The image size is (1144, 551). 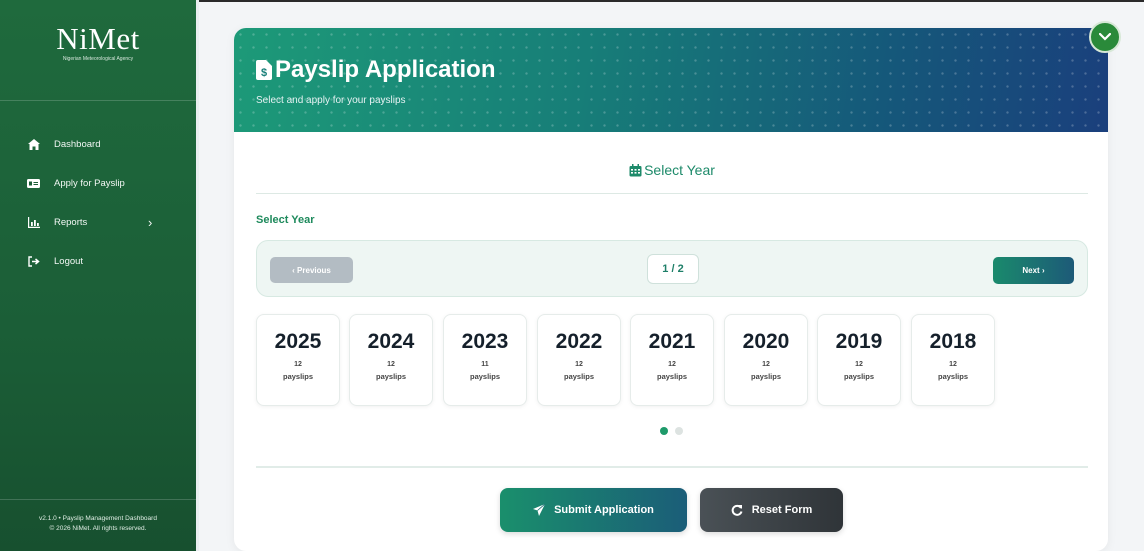 What do you see at coordinates (98, 222) in the screenshot?
I see `sidebar-item-reports: Reports ›` at bounding box center [98, 222].